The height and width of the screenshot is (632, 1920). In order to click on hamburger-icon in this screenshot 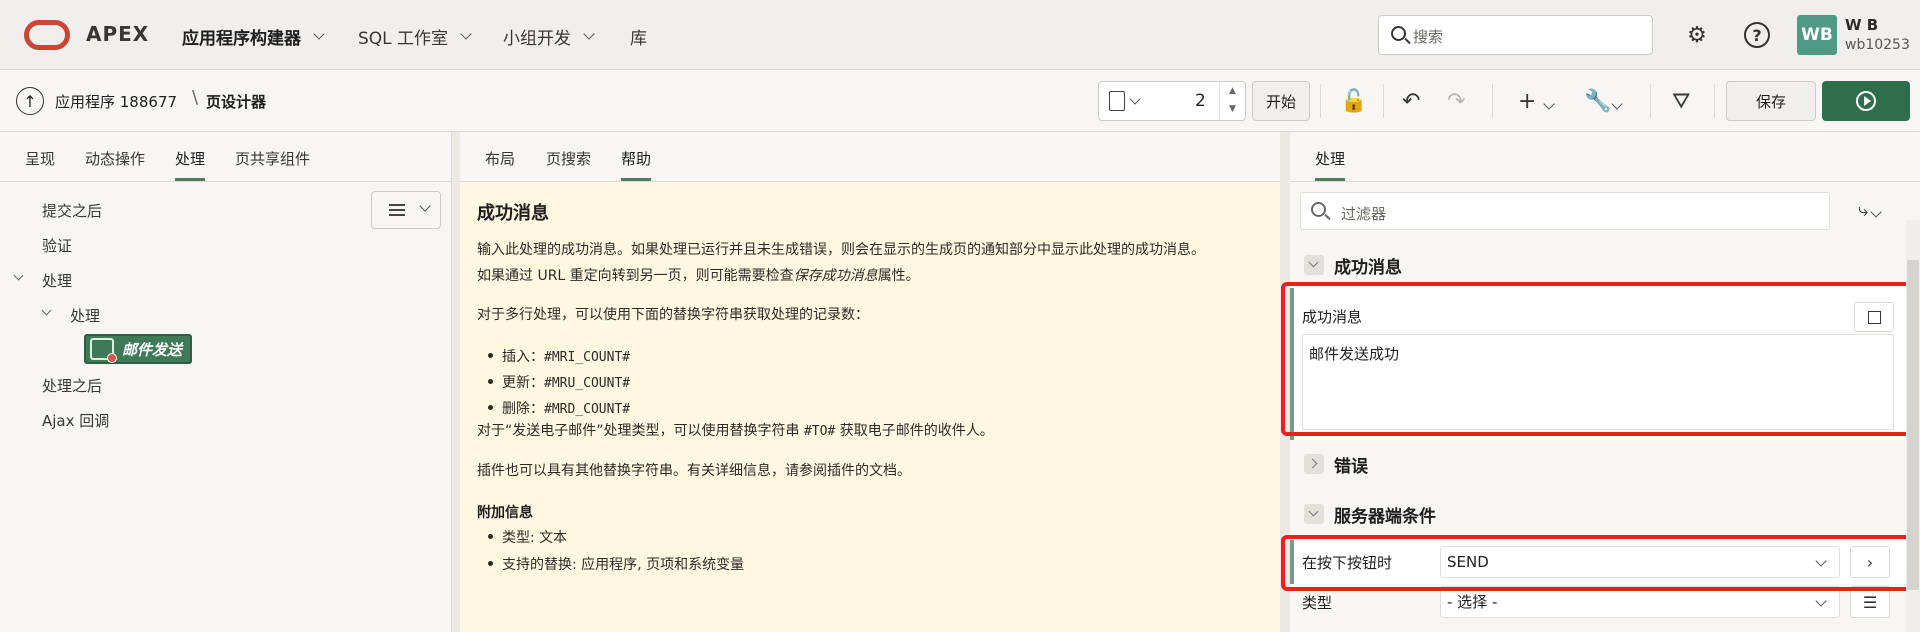, I will do `click(397, 210)`.